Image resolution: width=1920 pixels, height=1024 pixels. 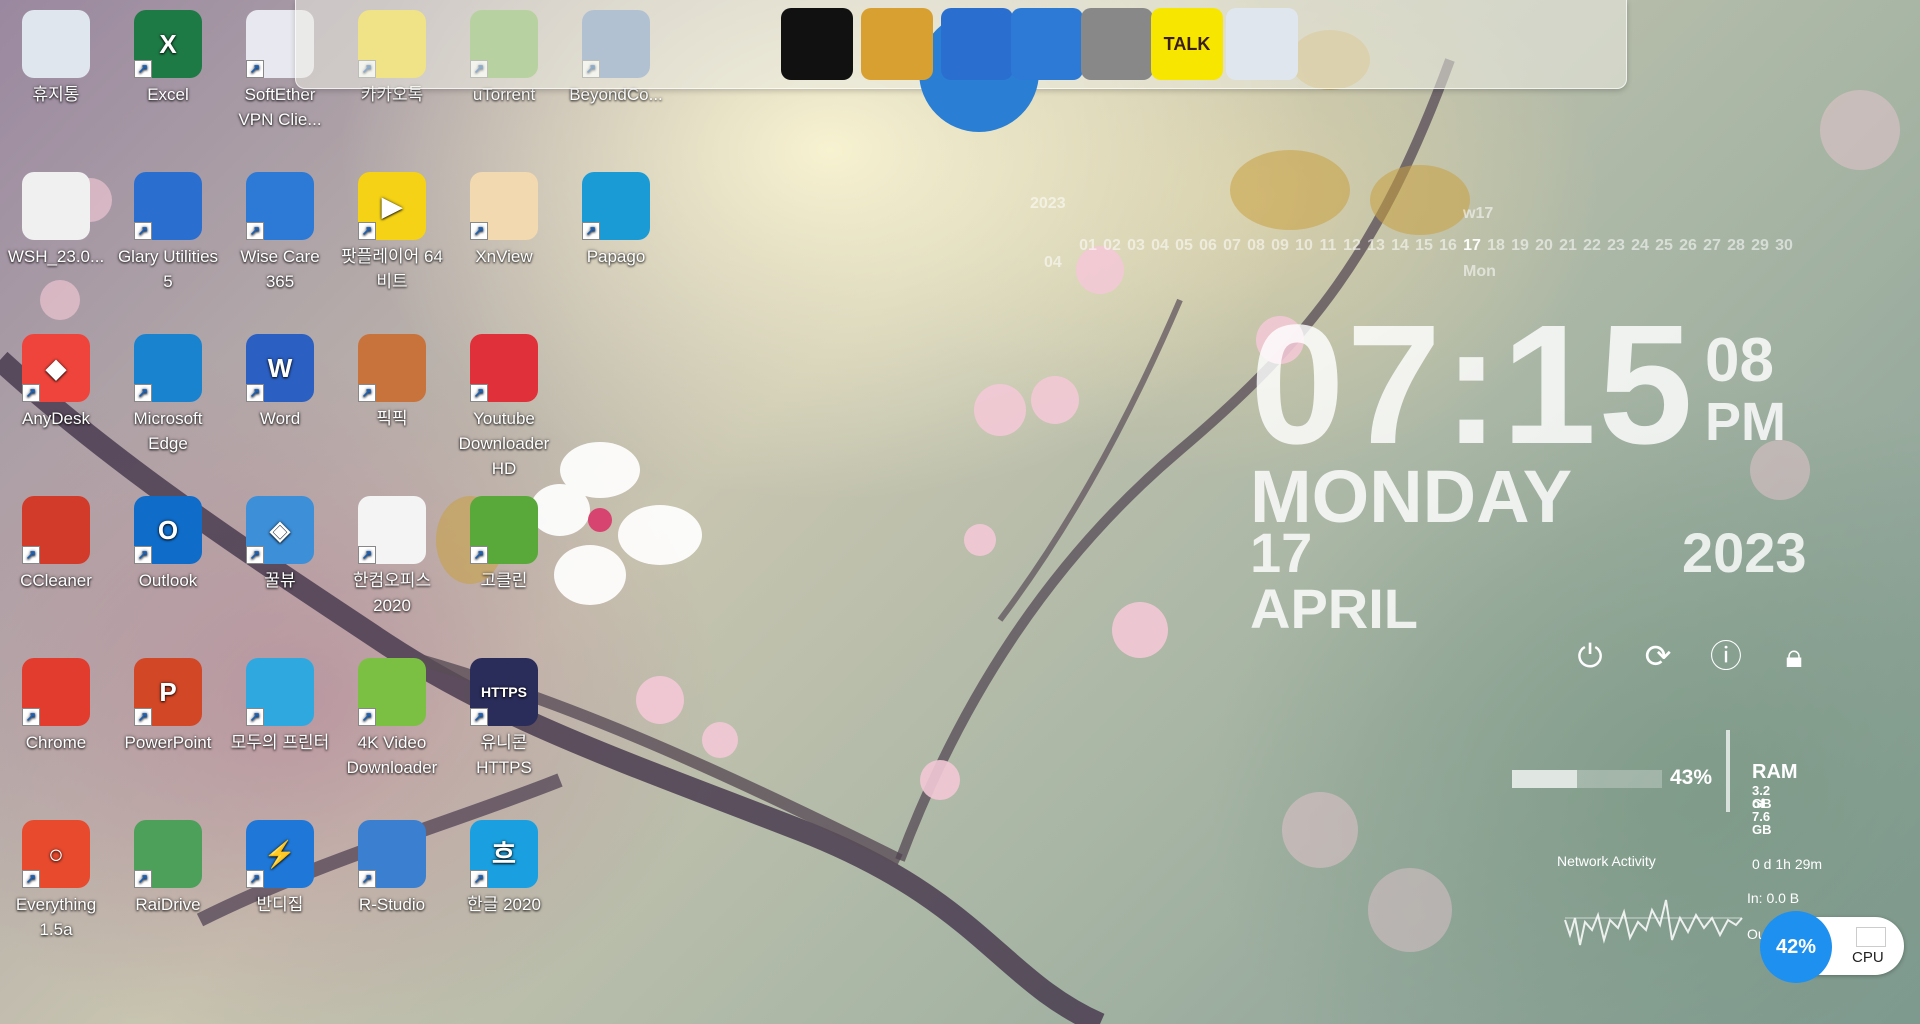 I want to click on icon-glyph: W, so click(x=280, y=367).